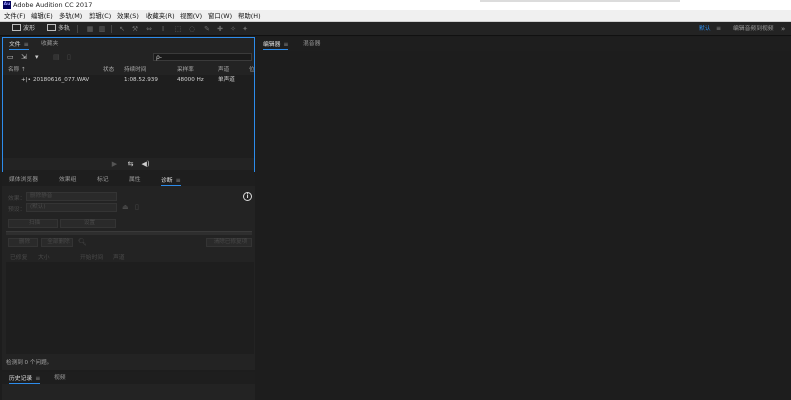 Image resolution: width=791 pixels, height=400 pixels. Describe the element at coordinates (130, 308) in the screenshot. I see `diagnostics-result-list` at that location.